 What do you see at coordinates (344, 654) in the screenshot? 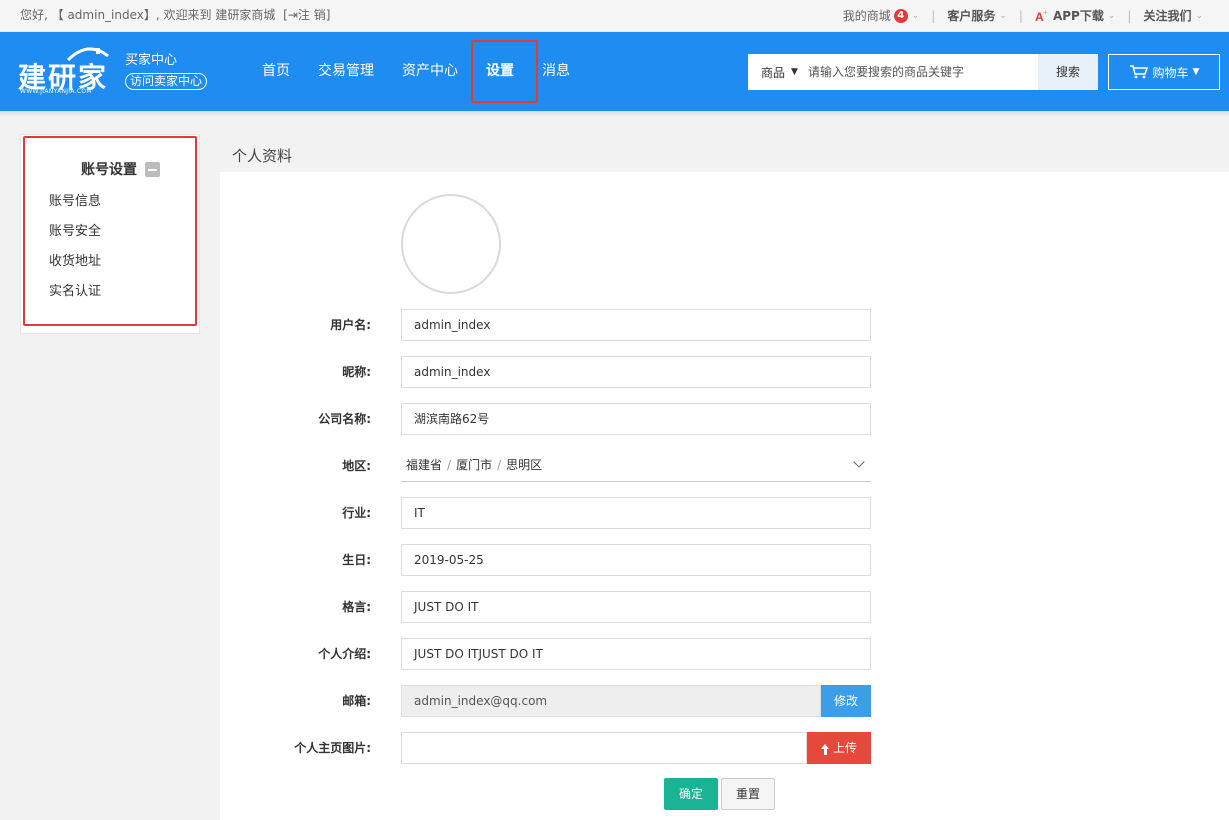
I see `intro-label: 个人介绍:` at bounding box center [344, 654].